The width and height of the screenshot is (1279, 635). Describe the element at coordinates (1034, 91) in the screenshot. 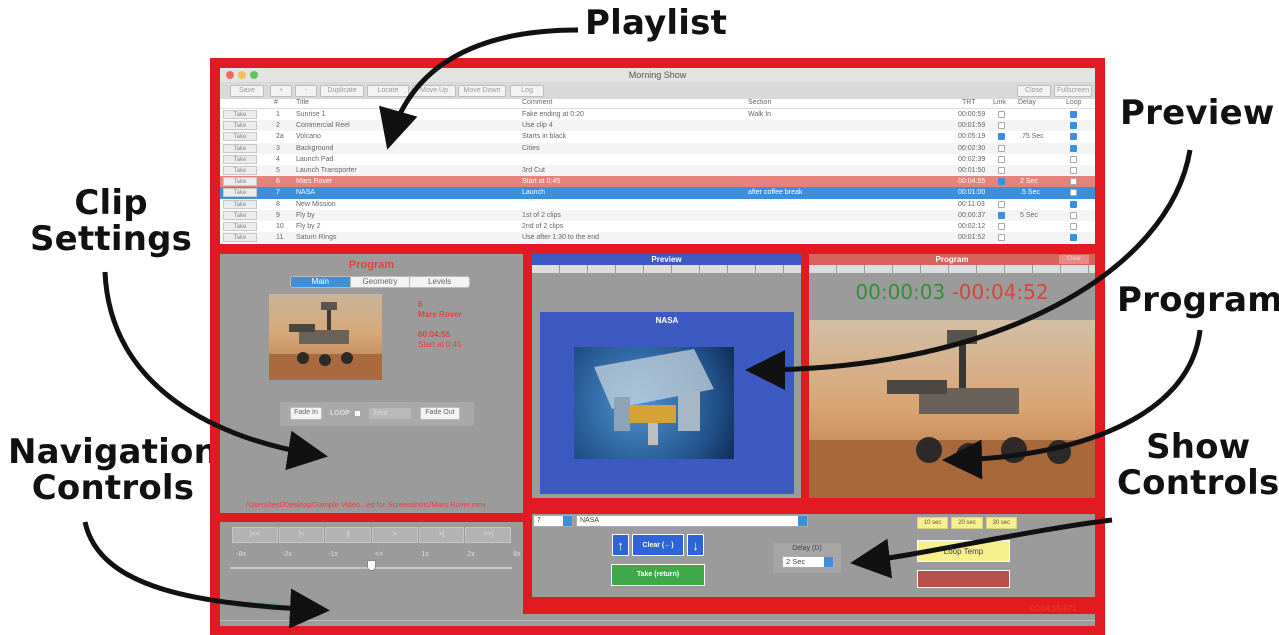

I see `close-button: Close` at that location.